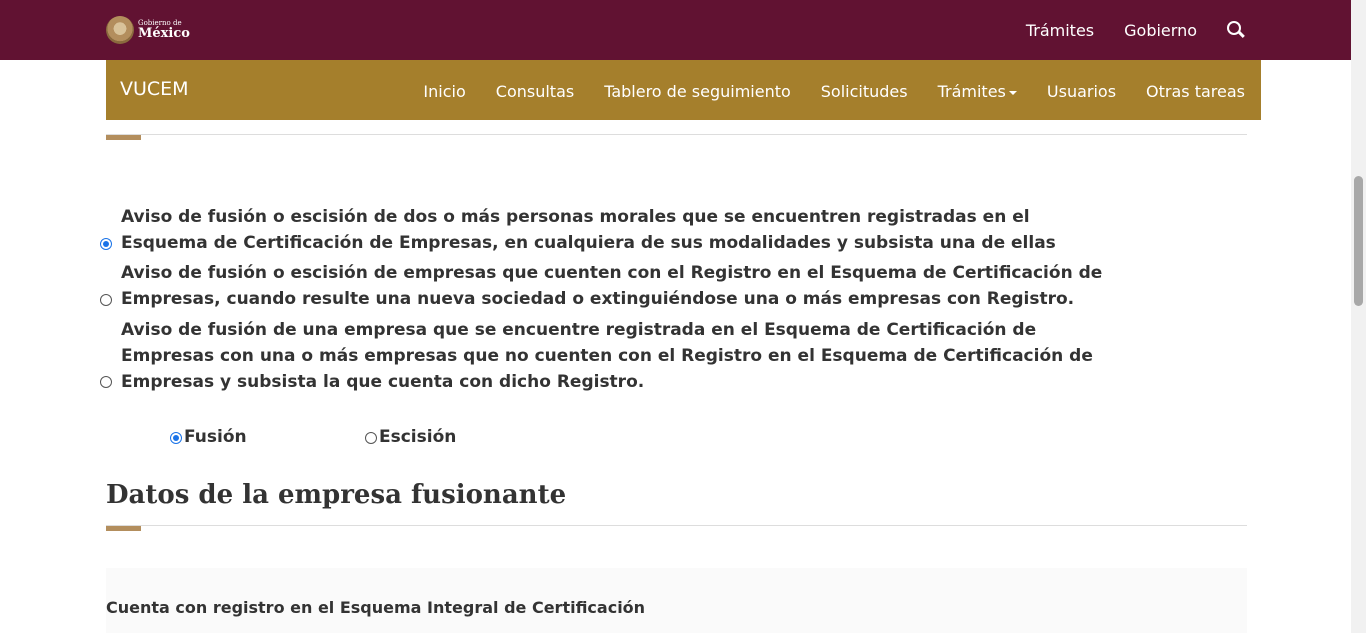 Image resolution: width=1366 pixels, height=633 pixels. Describe the element at coordinates (371, 438) in the screenshot. I see `escision-radio` at that location.